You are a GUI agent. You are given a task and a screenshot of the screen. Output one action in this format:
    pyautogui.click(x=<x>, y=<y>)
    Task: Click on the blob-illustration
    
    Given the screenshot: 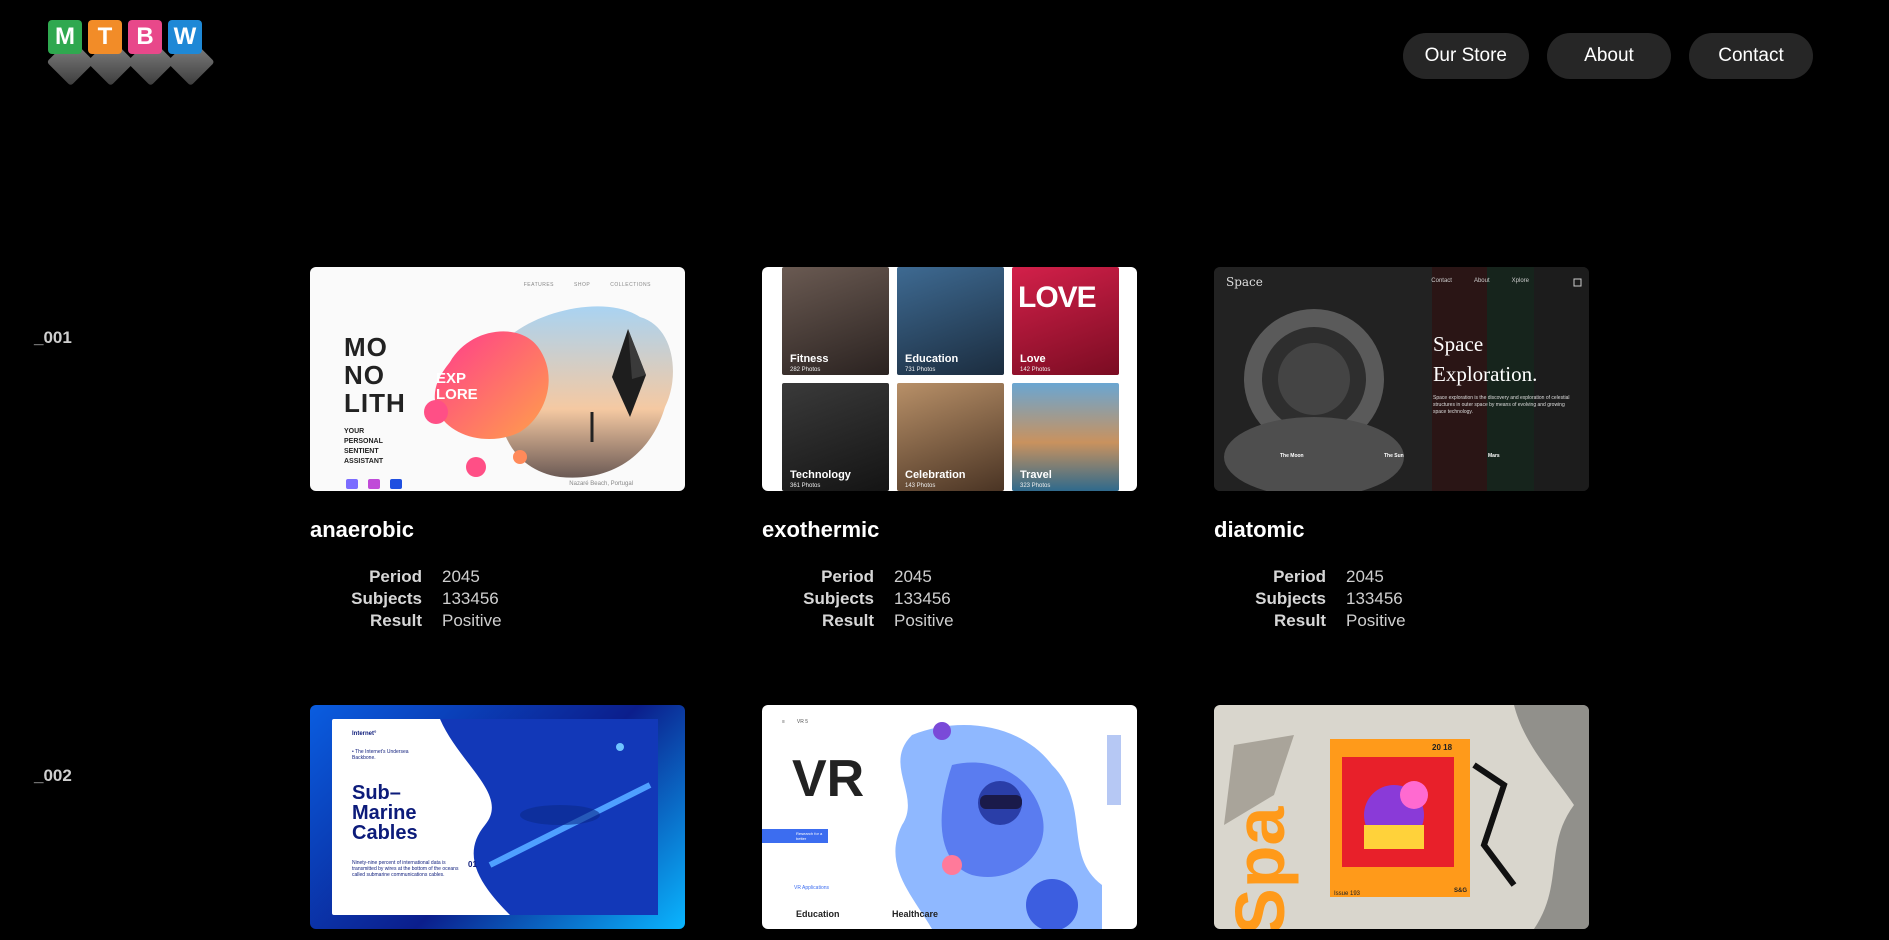 What is the action you would take?
    pyautogui.click(x=548, y=392)
    